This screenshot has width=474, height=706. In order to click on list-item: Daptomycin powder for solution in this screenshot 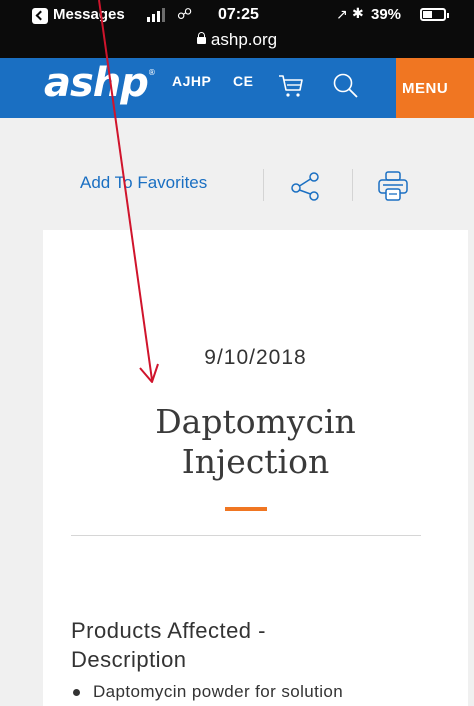, I will do `click(207, 692)`.